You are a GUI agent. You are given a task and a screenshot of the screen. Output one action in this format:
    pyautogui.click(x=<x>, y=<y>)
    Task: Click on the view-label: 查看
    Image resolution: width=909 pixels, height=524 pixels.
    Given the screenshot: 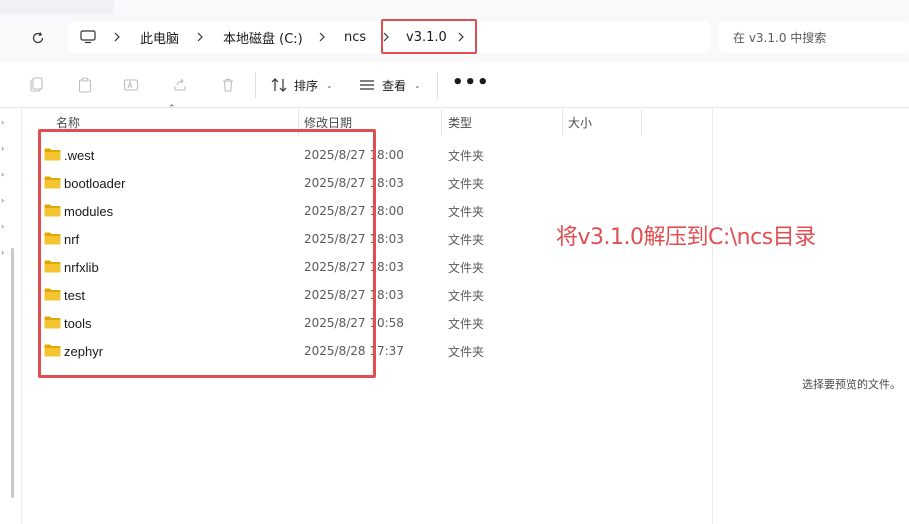 What is the action you would take?
    pyautogui.click(x=394, y=85)
    